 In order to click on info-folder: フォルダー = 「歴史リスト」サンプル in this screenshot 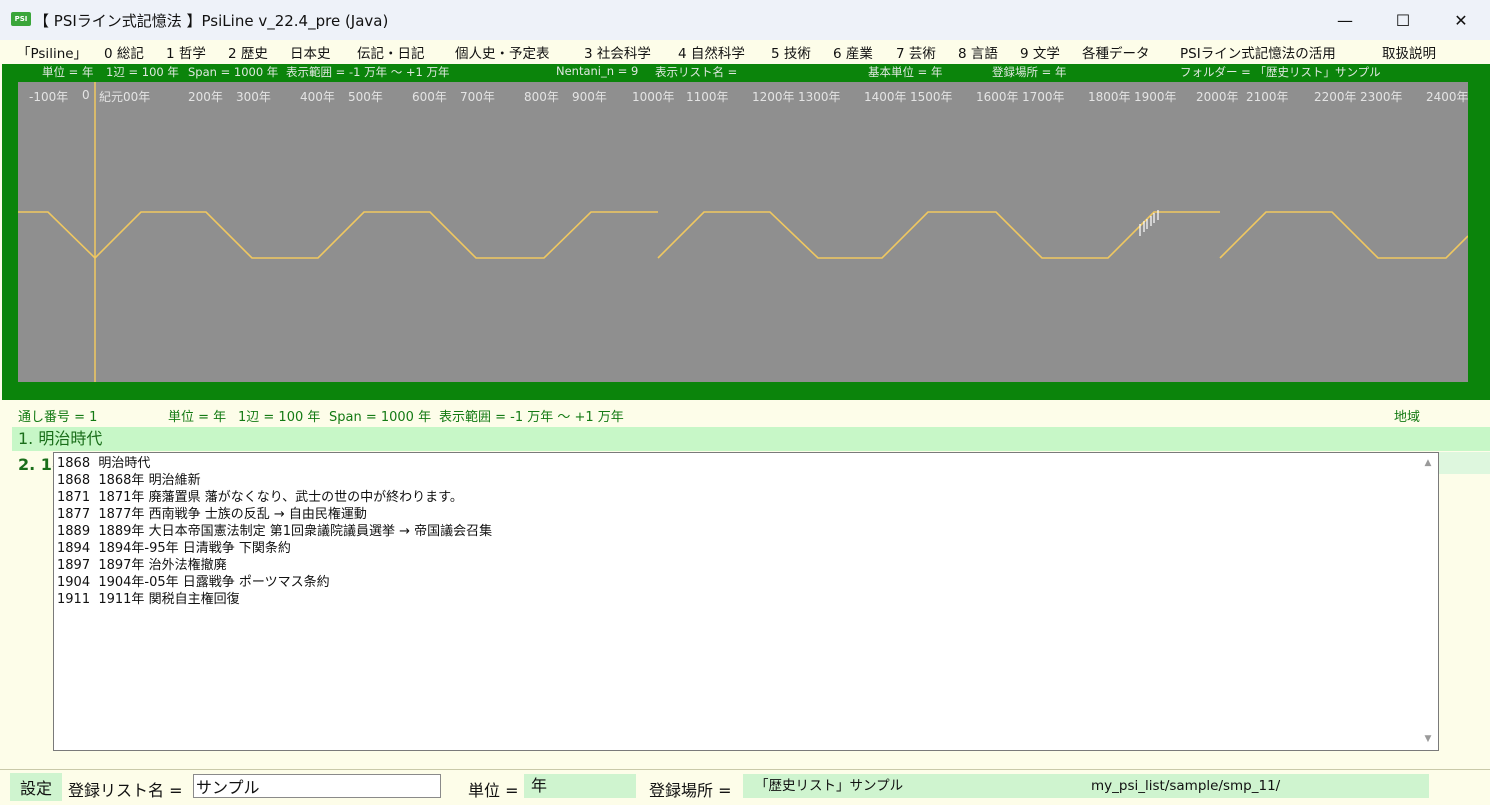, I will do `click(1280, 72)`.